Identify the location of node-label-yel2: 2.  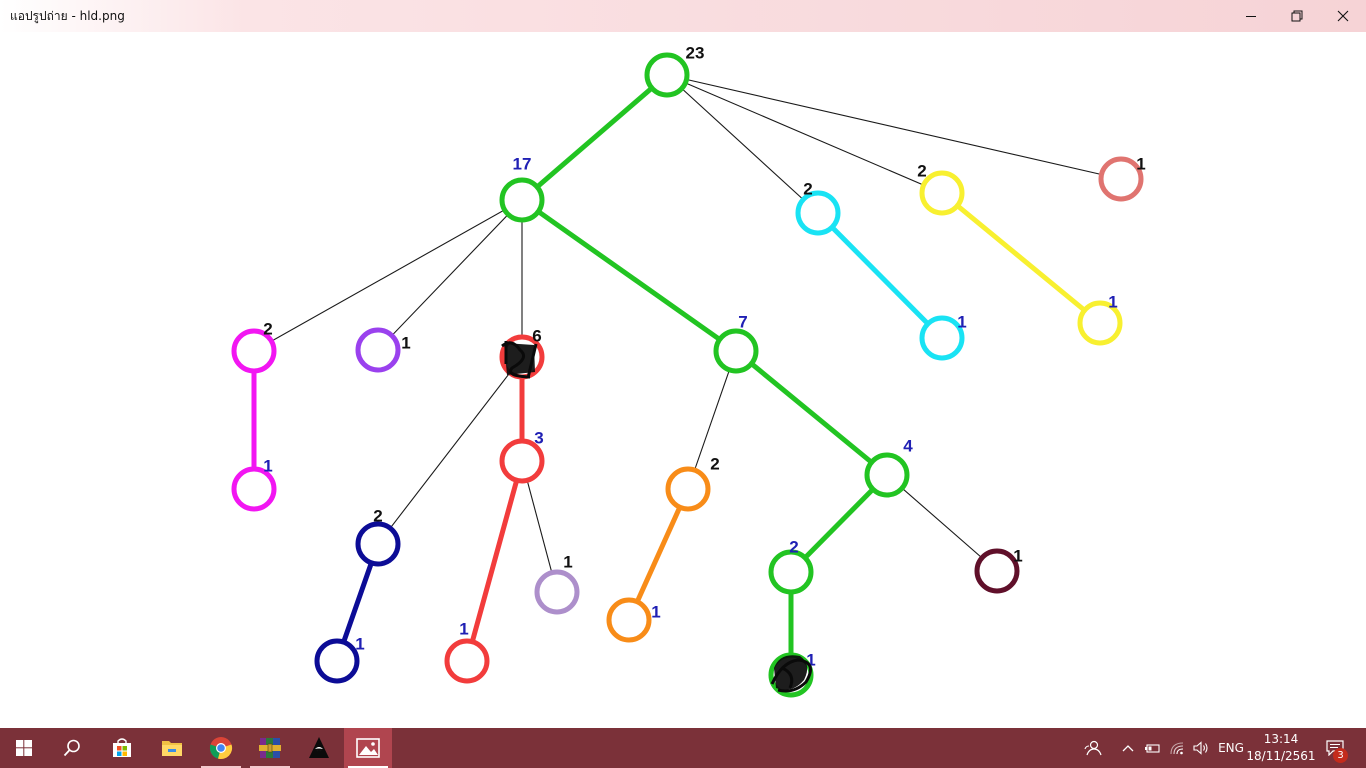
(921, 170).